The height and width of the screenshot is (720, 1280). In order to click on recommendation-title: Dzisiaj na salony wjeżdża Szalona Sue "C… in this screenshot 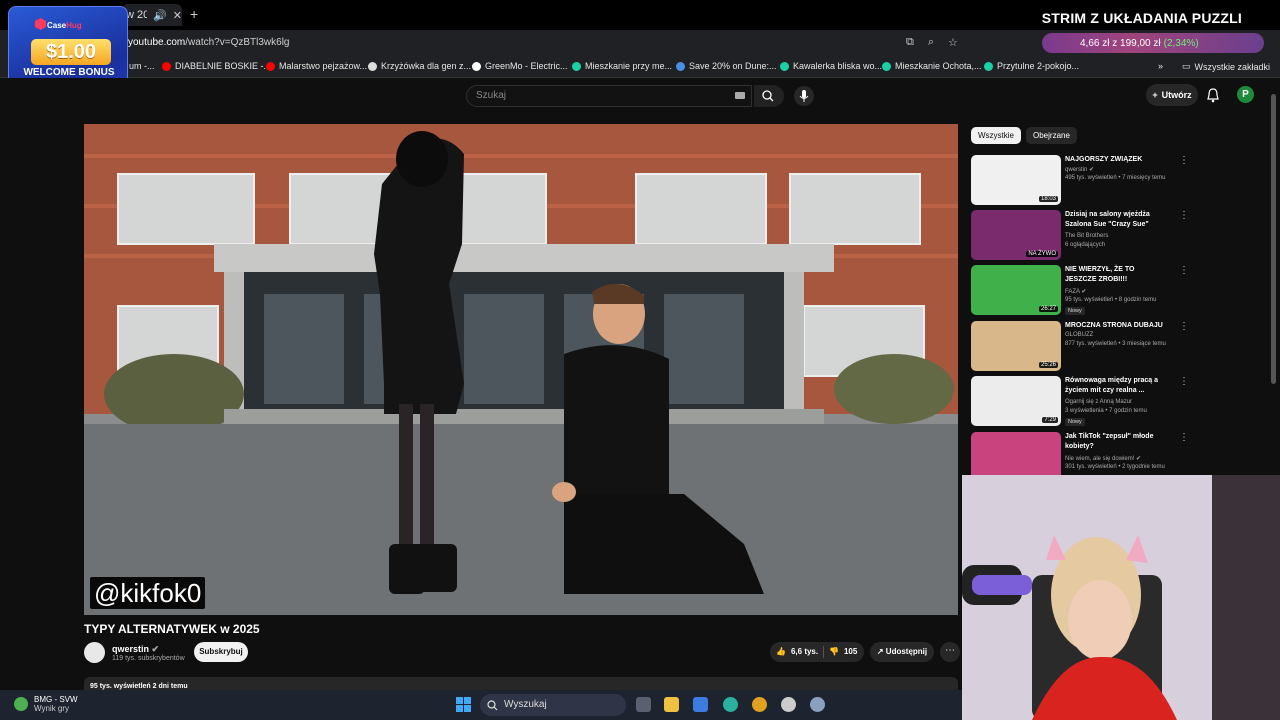, I will do `click(1115, 220)`.